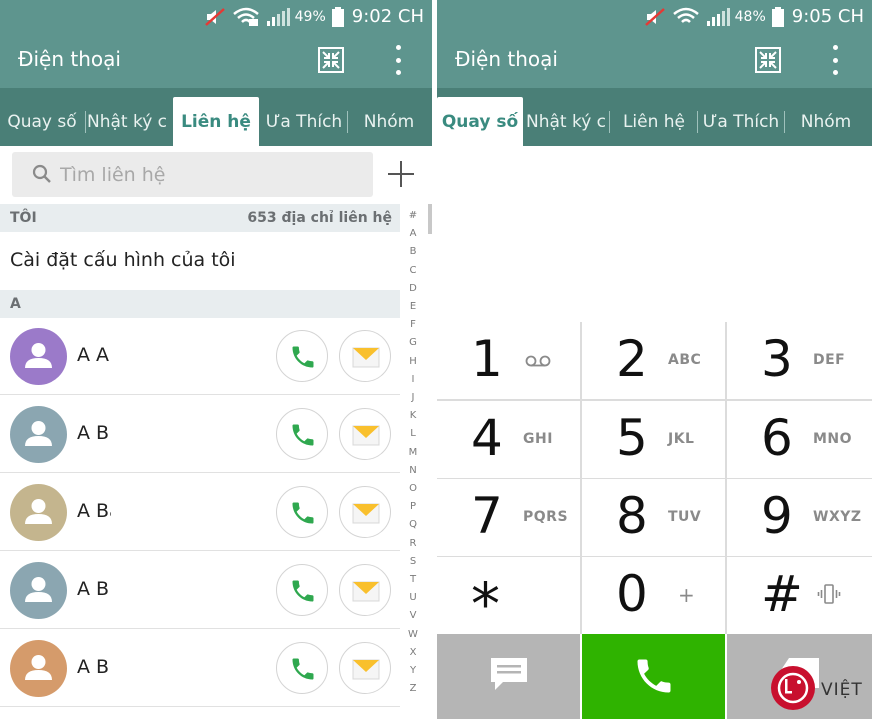 The width and height of the screenshot is (872, 719). What do you see at coordinates (23, 218) in the screenshot?
I see `section-label-me: TÔI` at bounding box center [23, 218].